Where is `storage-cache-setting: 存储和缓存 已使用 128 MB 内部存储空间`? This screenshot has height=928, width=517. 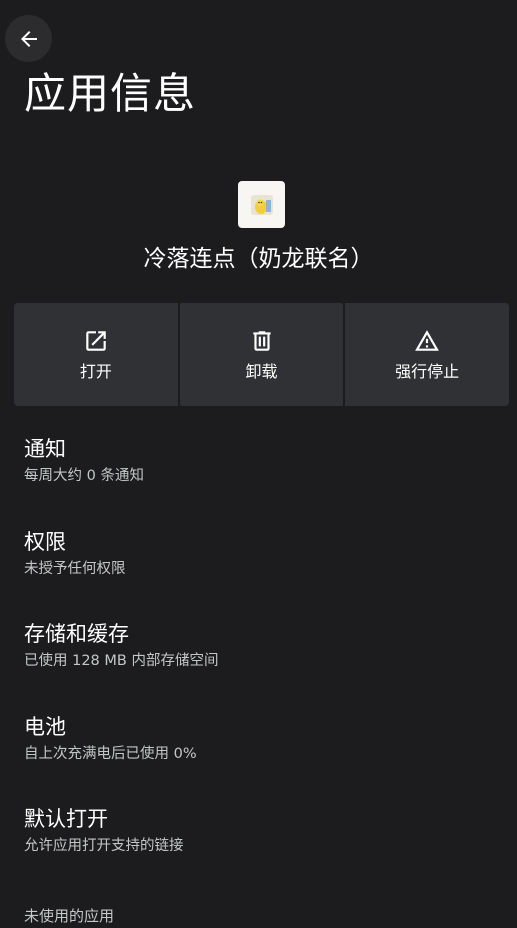 storage-cache-setting: 存储和缓存 已使用 128 MB 内部存储空间 is located at coordinates (264, 664).